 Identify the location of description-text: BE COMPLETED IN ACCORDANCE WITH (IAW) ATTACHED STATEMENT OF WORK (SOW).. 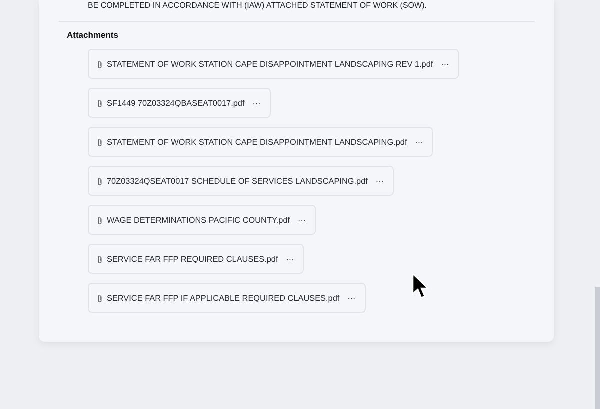
(257, 5).